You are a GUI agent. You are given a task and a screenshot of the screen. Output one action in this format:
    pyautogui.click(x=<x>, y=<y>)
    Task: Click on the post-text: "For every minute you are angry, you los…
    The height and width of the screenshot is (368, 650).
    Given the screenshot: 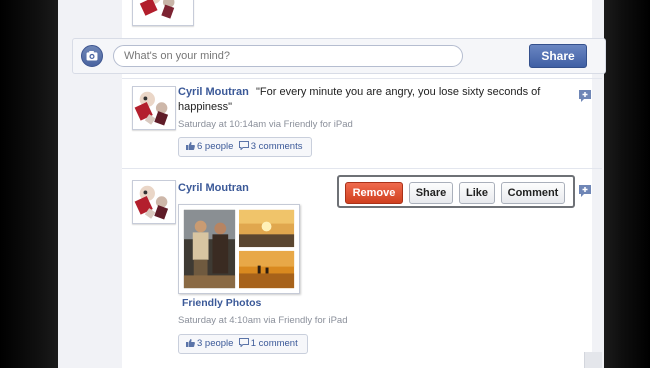 What is the action you would take?
    pyautogui.click(x=398, y=92)
    